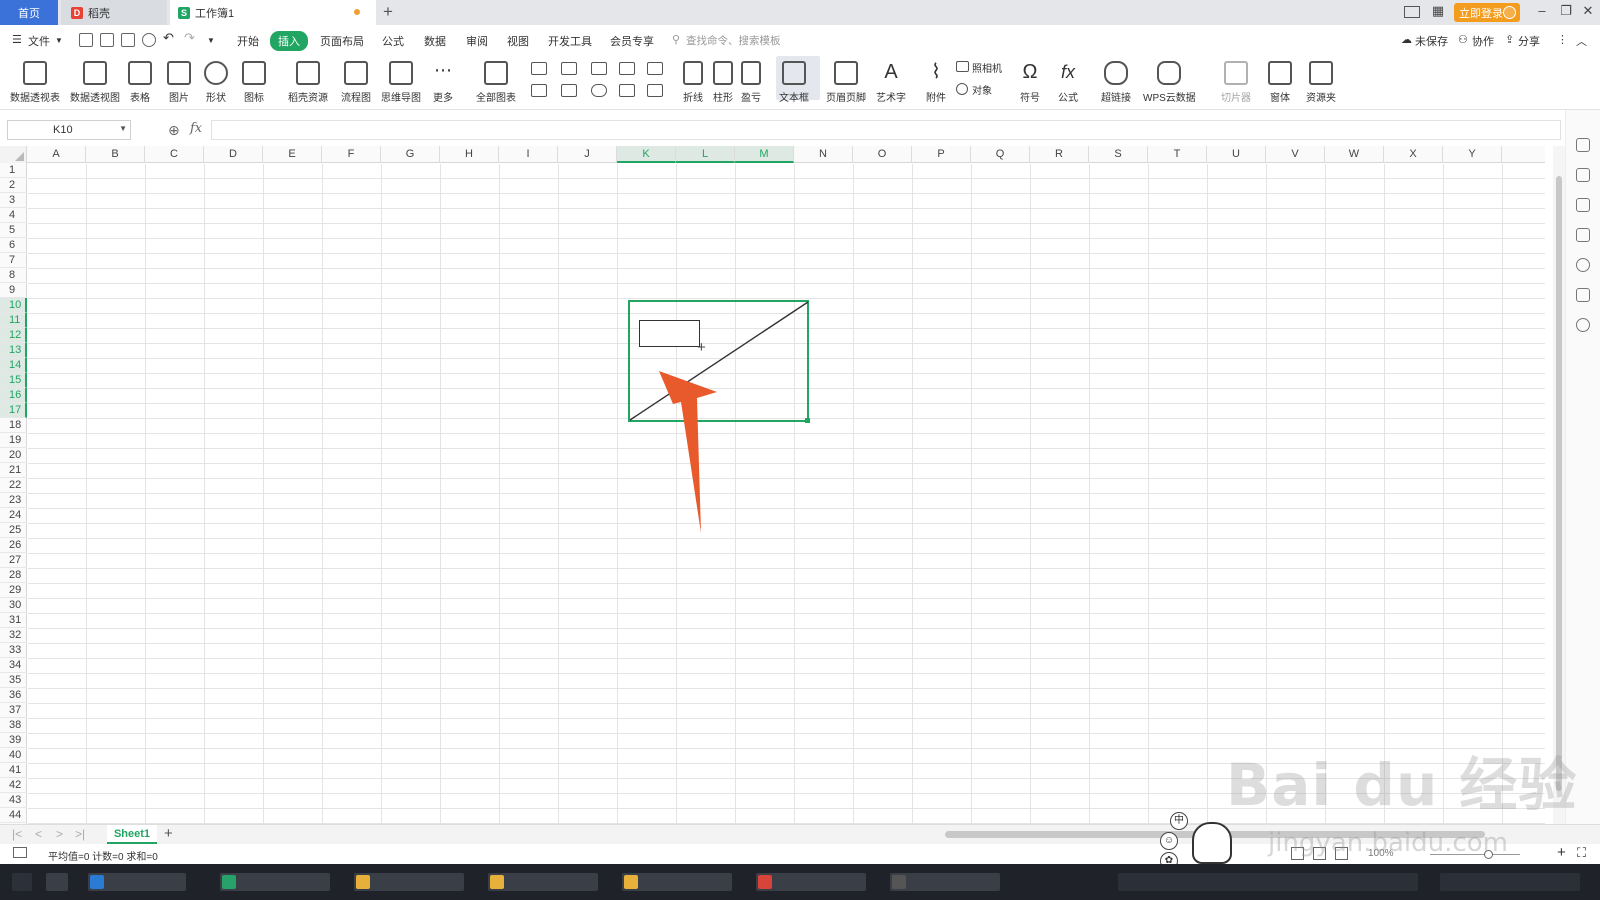  Describe the element at coordinates (1583, 265) in the screenshot. I see `help-icon` at that location.